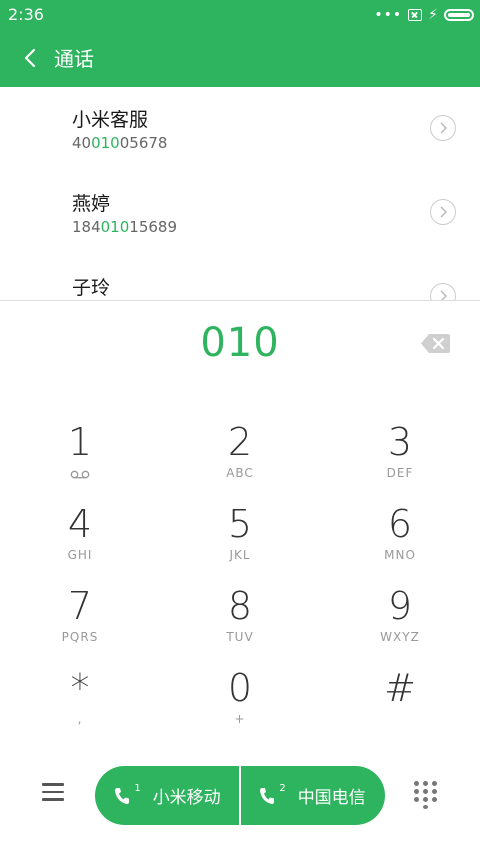  Describe the element at coordinates (80, 555) in the screenshot. I see `key-letters: GHI` at that location.